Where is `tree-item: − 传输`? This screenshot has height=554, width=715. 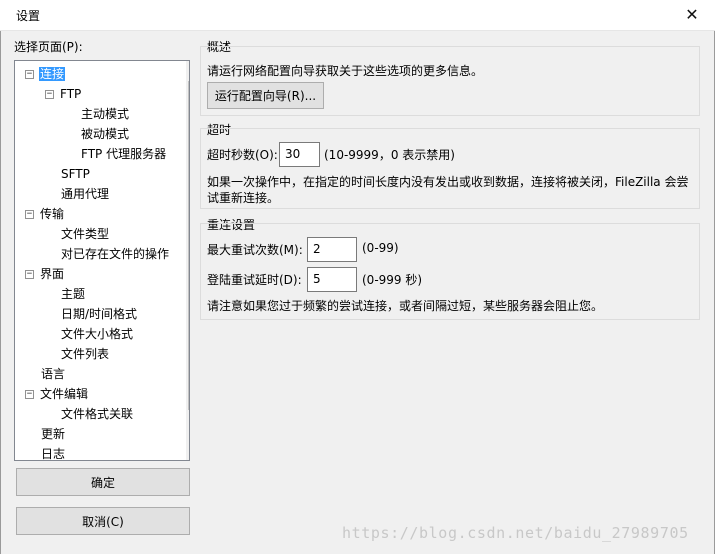
tree-item: − 传输 is located at coordinates (100, 214).